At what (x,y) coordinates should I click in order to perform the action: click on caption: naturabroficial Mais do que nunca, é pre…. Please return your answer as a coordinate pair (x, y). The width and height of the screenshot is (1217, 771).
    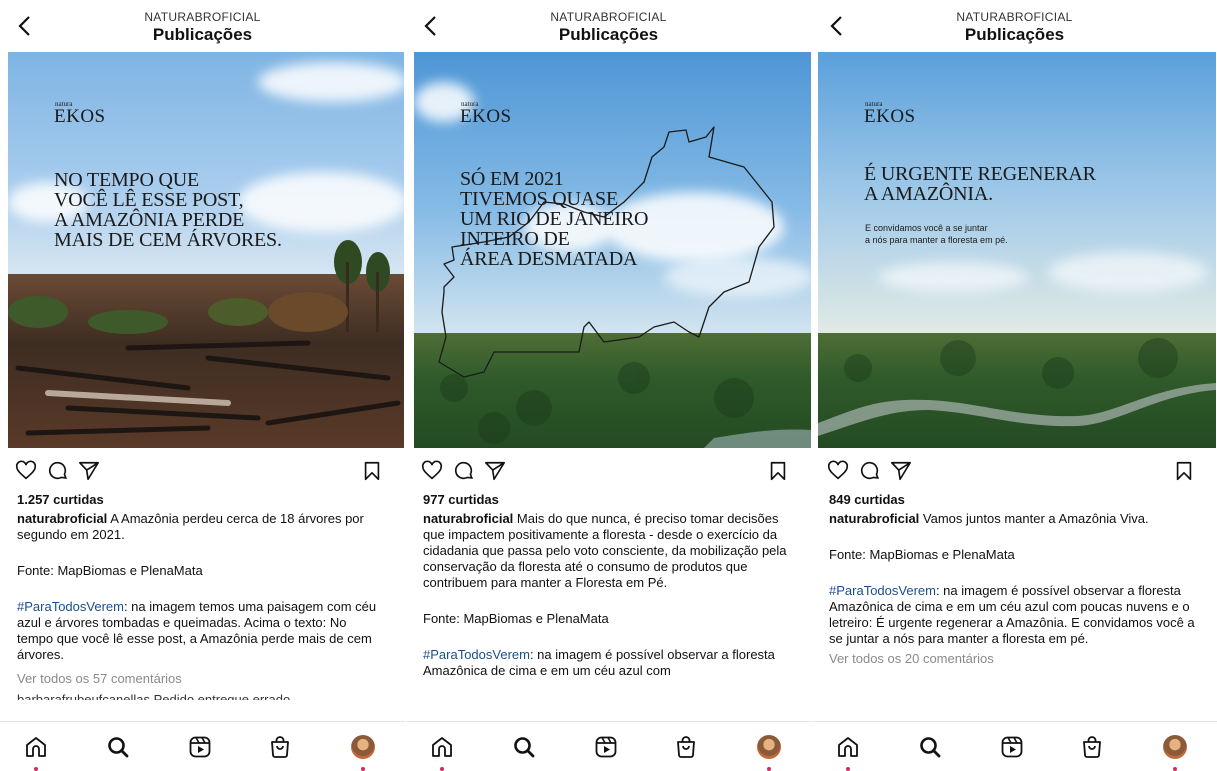
    Looking at the image, I should click on (608, 551).